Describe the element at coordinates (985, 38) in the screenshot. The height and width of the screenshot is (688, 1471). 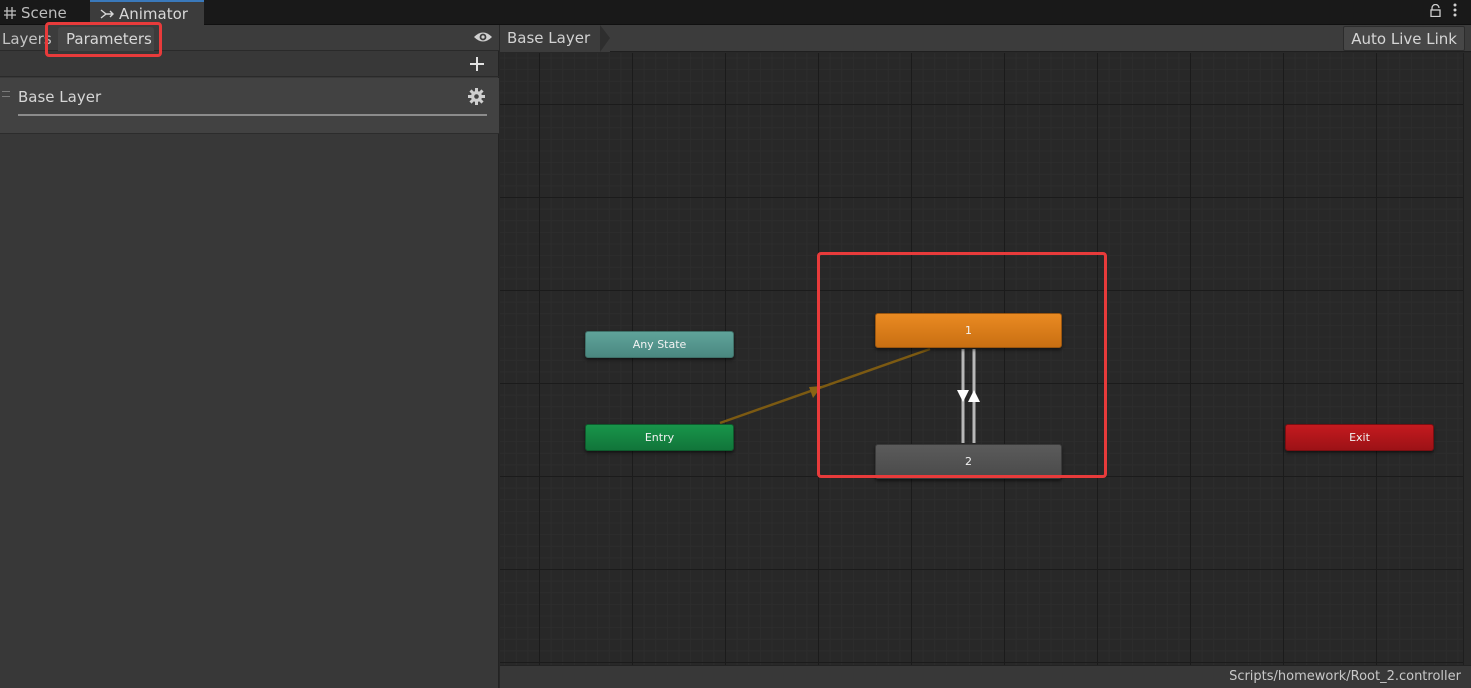
I see `graph-header: Base Layer Auto Live Link` at that location.